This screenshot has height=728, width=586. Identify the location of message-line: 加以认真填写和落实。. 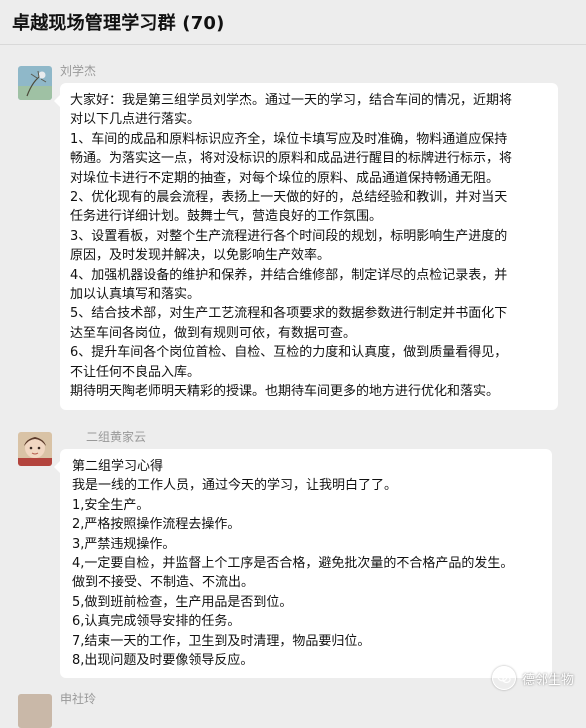
(135, 295).